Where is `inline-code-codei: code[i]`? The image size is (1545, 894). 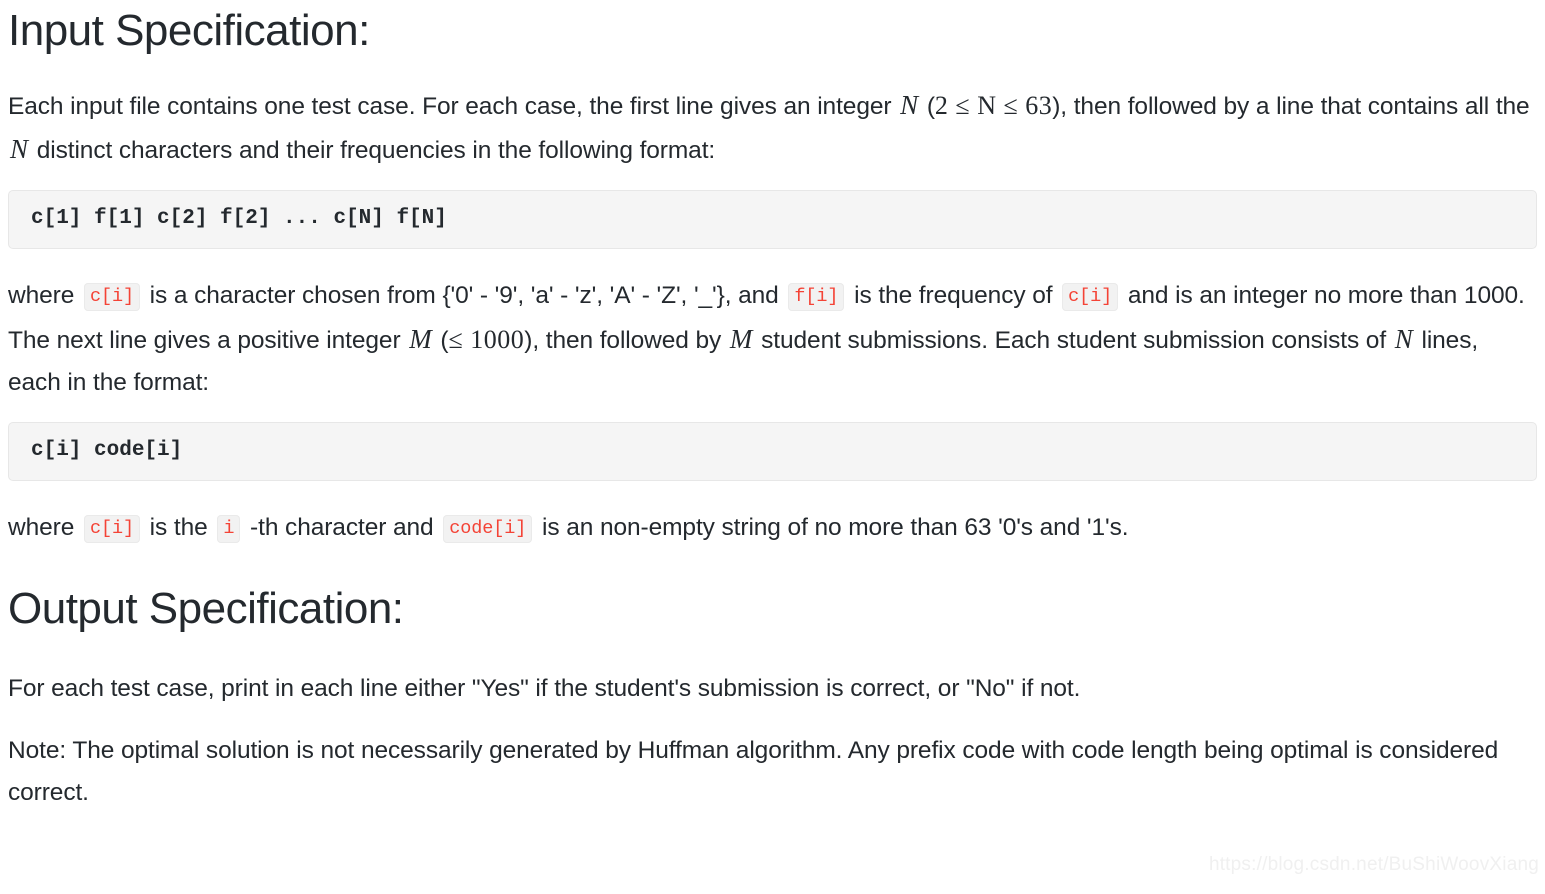
inline-code-codei: code[i] is located at coordinates (488, 529).